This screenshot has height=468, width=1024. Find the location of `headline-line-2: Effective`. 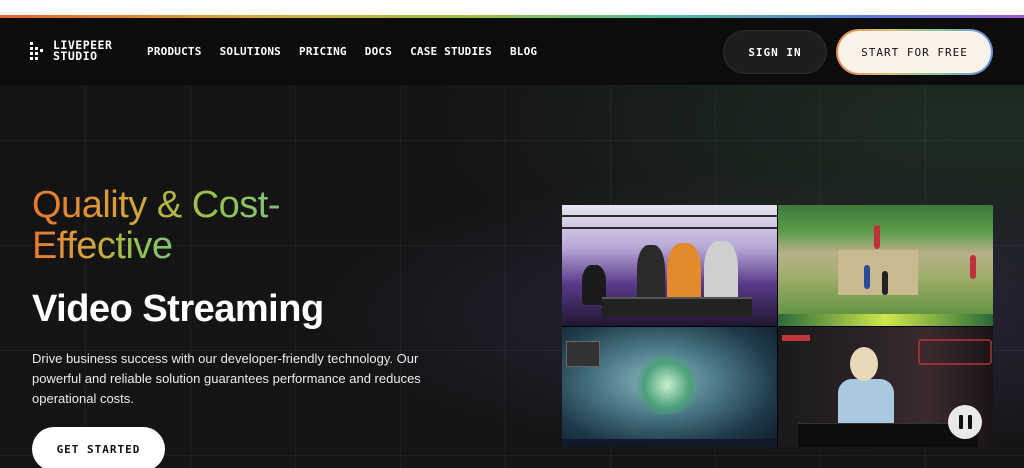

headline-line-2: Effective is located at coordinates (102, 246).